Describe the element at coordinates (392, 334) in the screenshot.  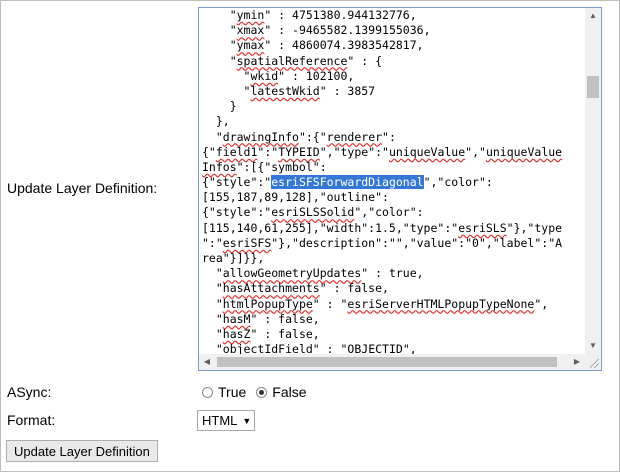
I see `code-line: "hasZ" : false,` at that location.